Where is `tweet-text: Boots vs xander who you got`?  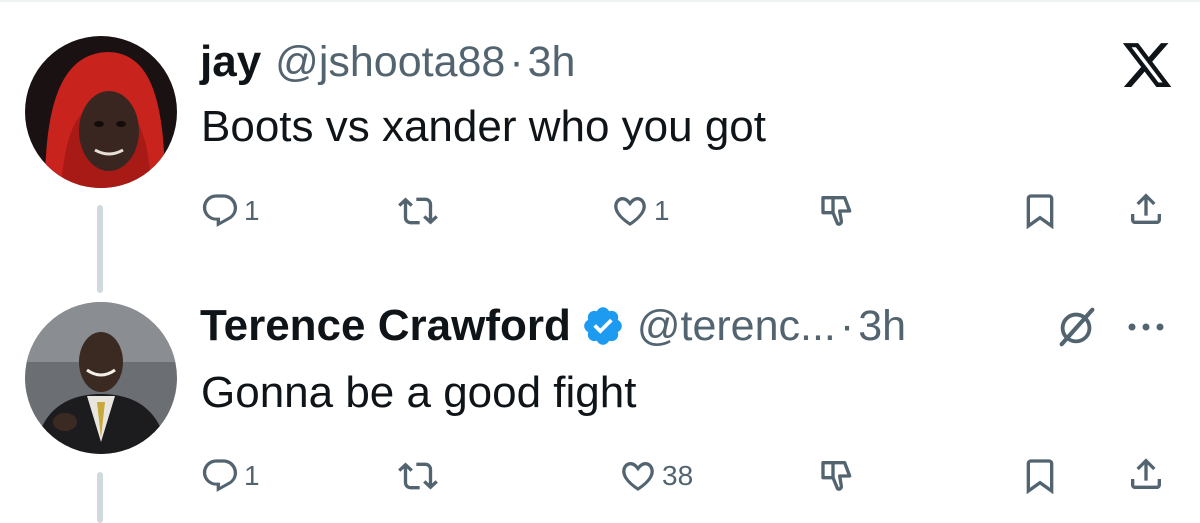 tweet-text: Boots vs xander who you got is located at coordinates (483, 126).